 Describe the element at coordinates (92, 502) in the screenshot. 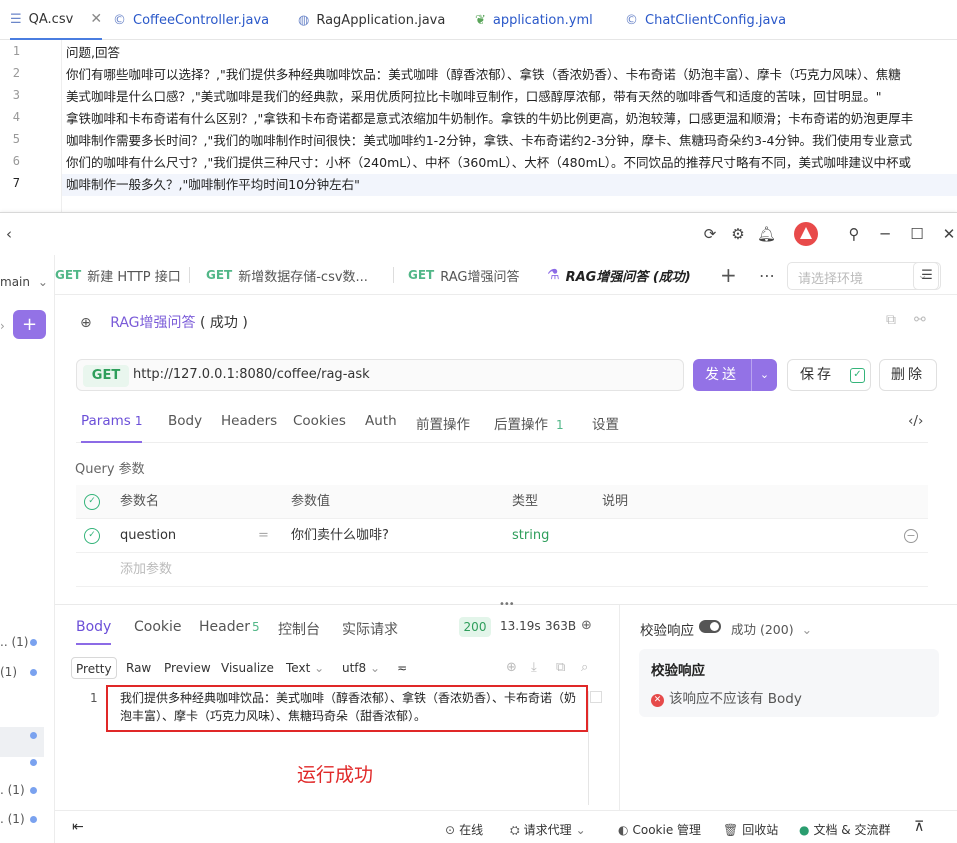

I see `check-all-icon: ✓` at that location.